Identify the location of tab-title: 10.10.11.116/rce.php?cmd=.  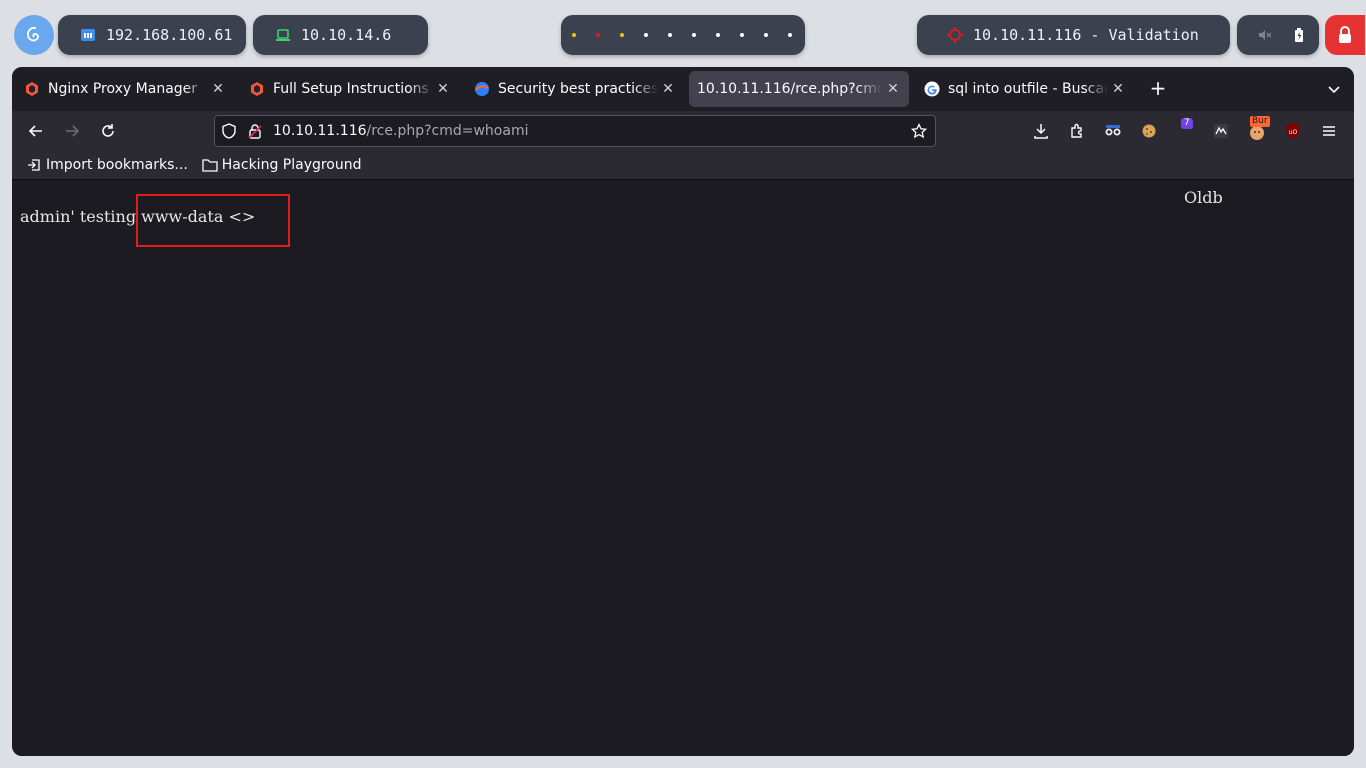
(790, 89).